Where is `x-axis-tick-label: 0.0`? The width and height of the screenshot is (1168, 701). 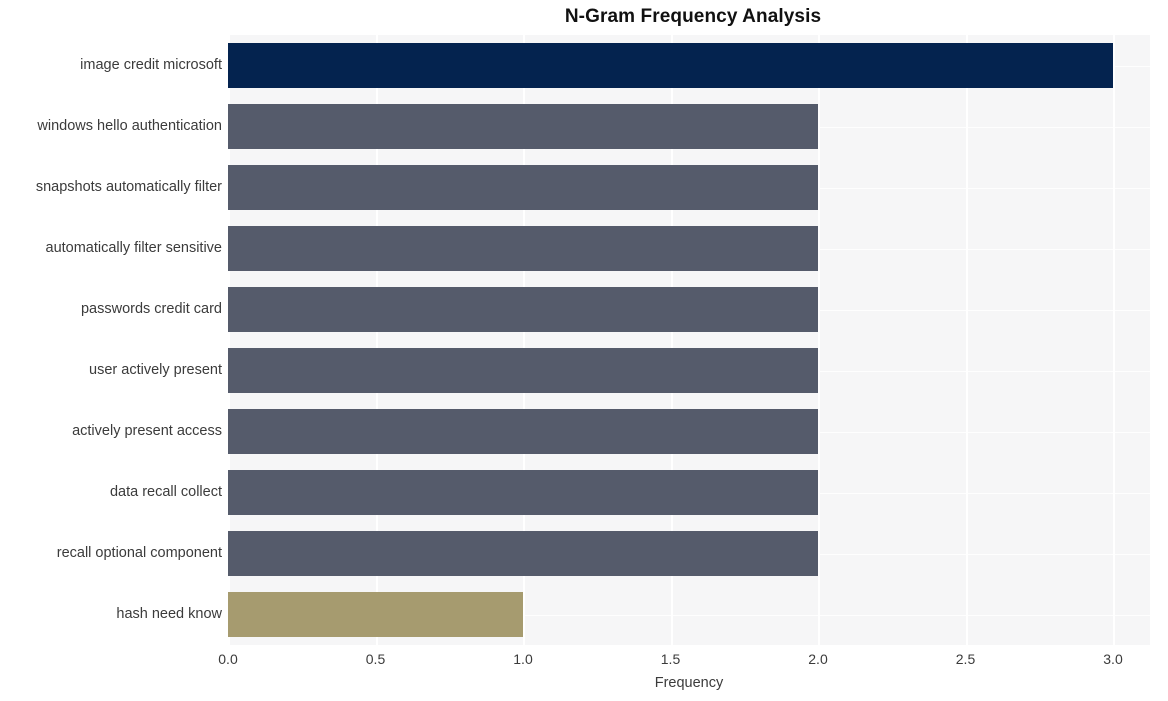
x-axis-tick-label: 0.0 is located at coordinates (228, 659).